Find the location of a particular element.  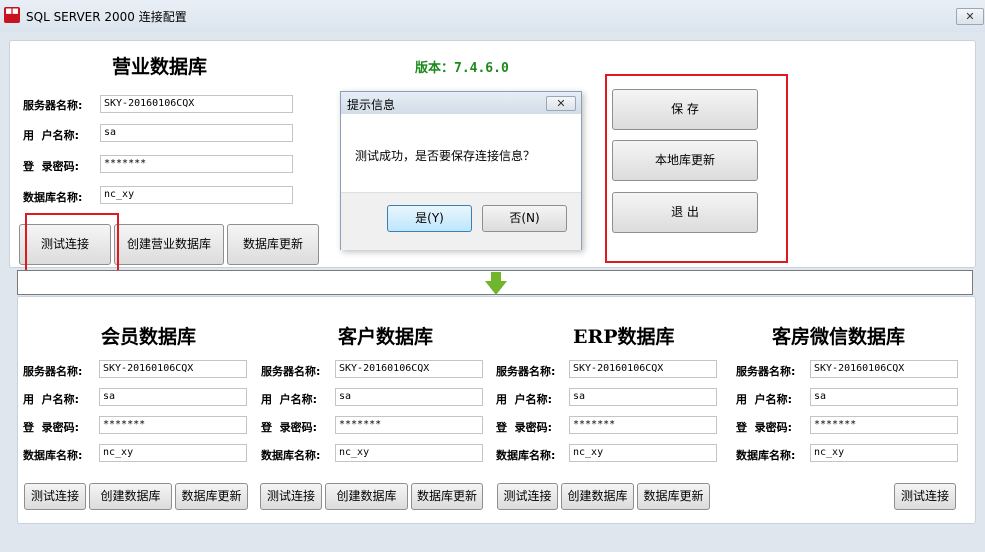

main-password-label: 登 录密码: is located at coordinates (51, 166).